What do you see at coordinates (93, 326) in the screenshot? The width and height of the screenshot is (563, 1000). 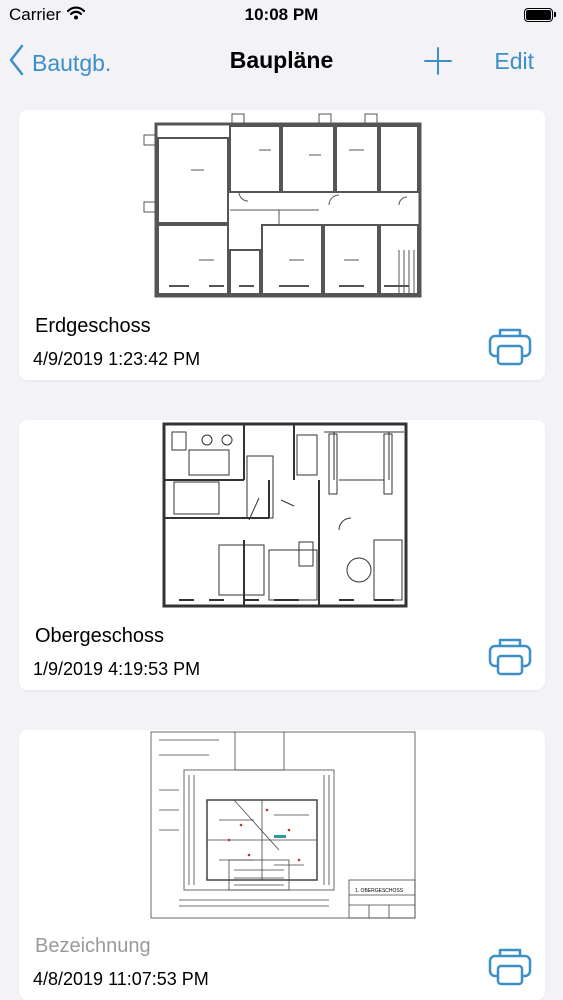 I see `plan-name: Erdgeschoss` at bounding box center [93, 326].